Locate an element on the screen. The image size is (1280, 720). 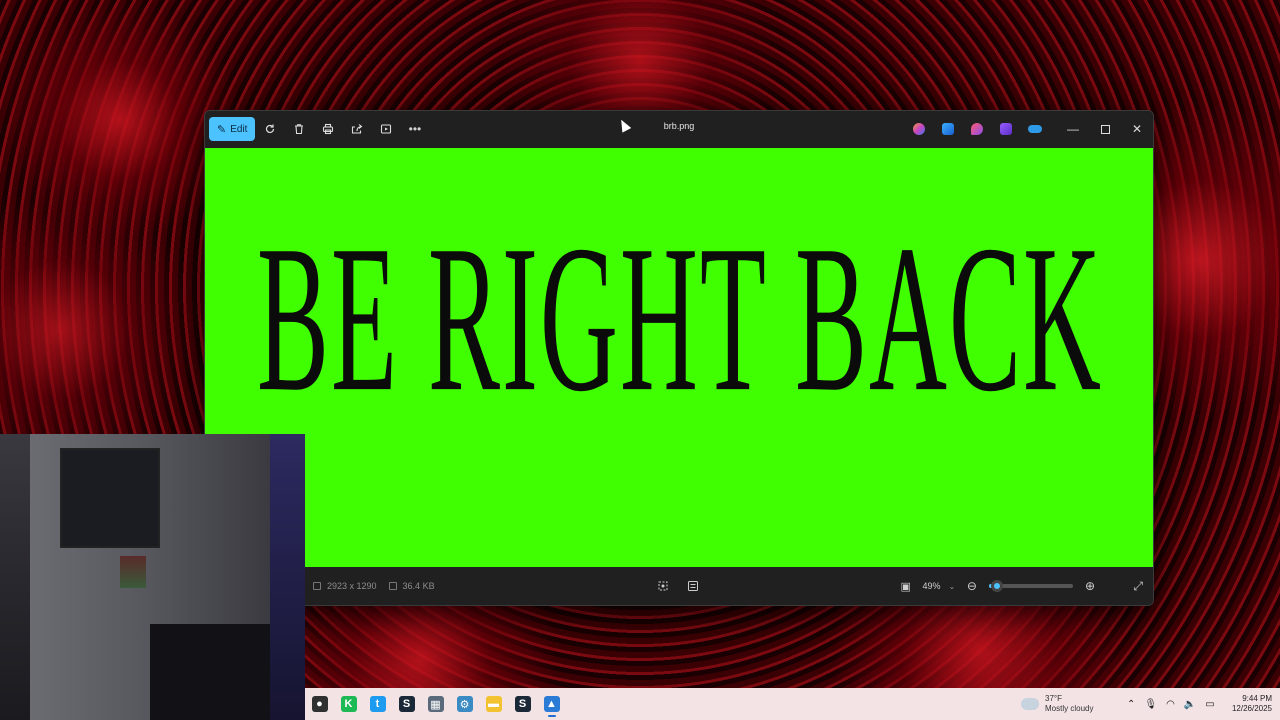
designer-icon is located at coordinates (947, 129).